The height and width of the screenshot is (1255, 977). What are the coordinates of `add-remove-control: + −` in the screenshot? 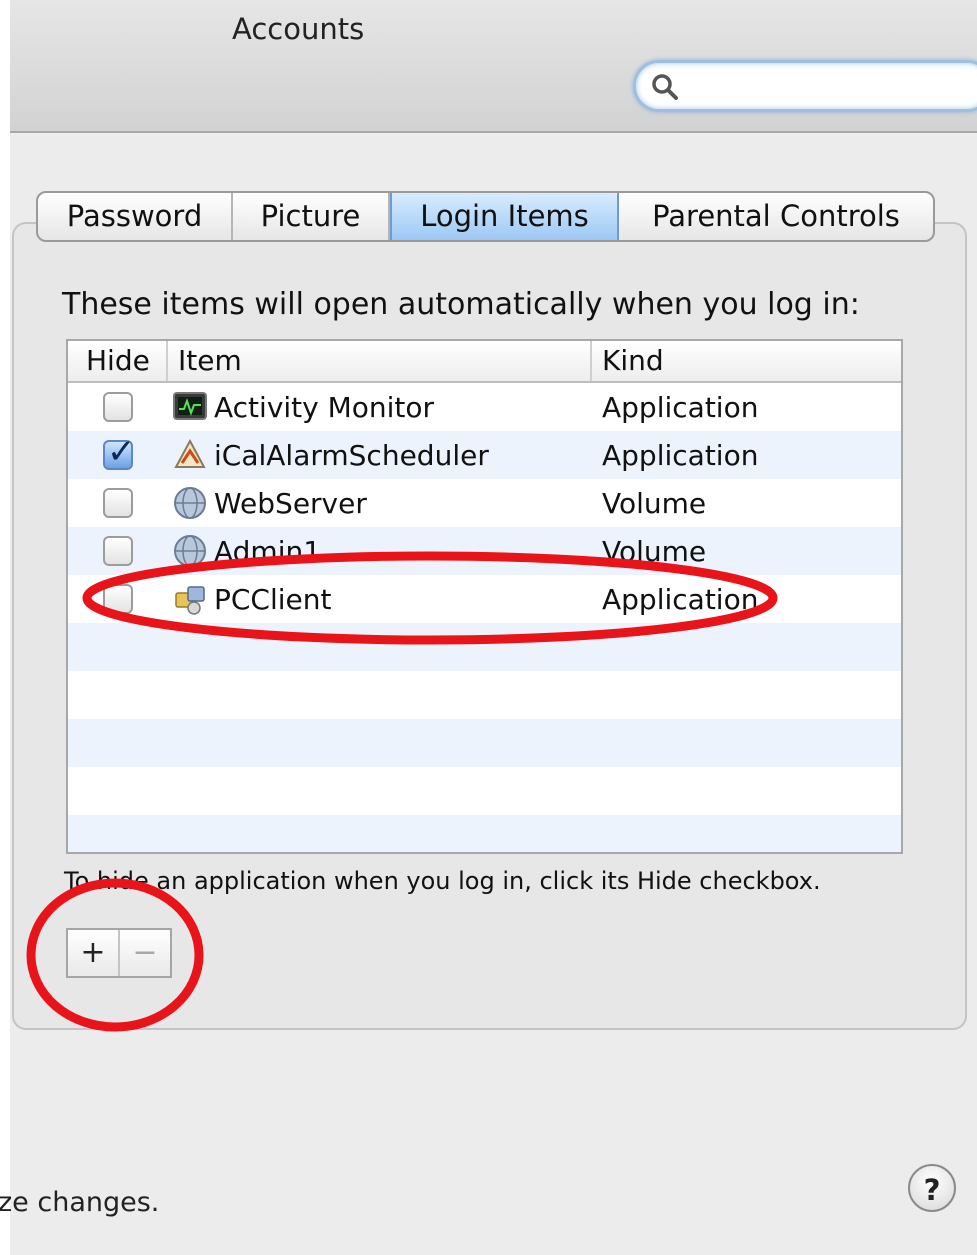 It's located at (119, 953).